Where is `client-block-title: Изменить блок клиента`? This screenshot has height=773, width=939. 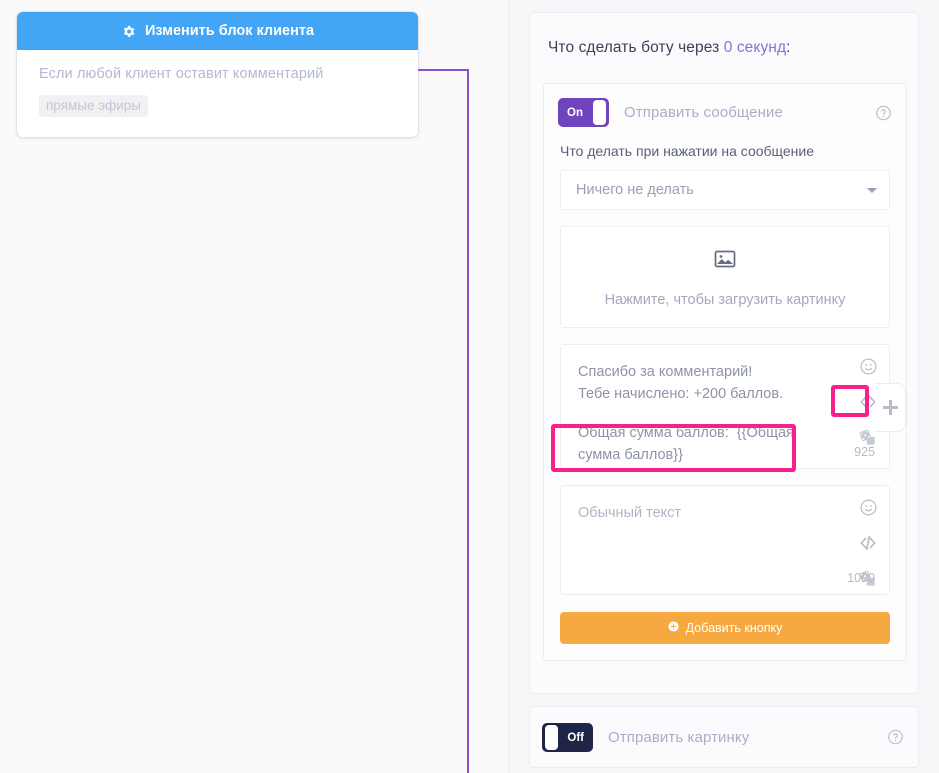
client-block-title: Изменить блок клиента is located at coordinates (229, 31).